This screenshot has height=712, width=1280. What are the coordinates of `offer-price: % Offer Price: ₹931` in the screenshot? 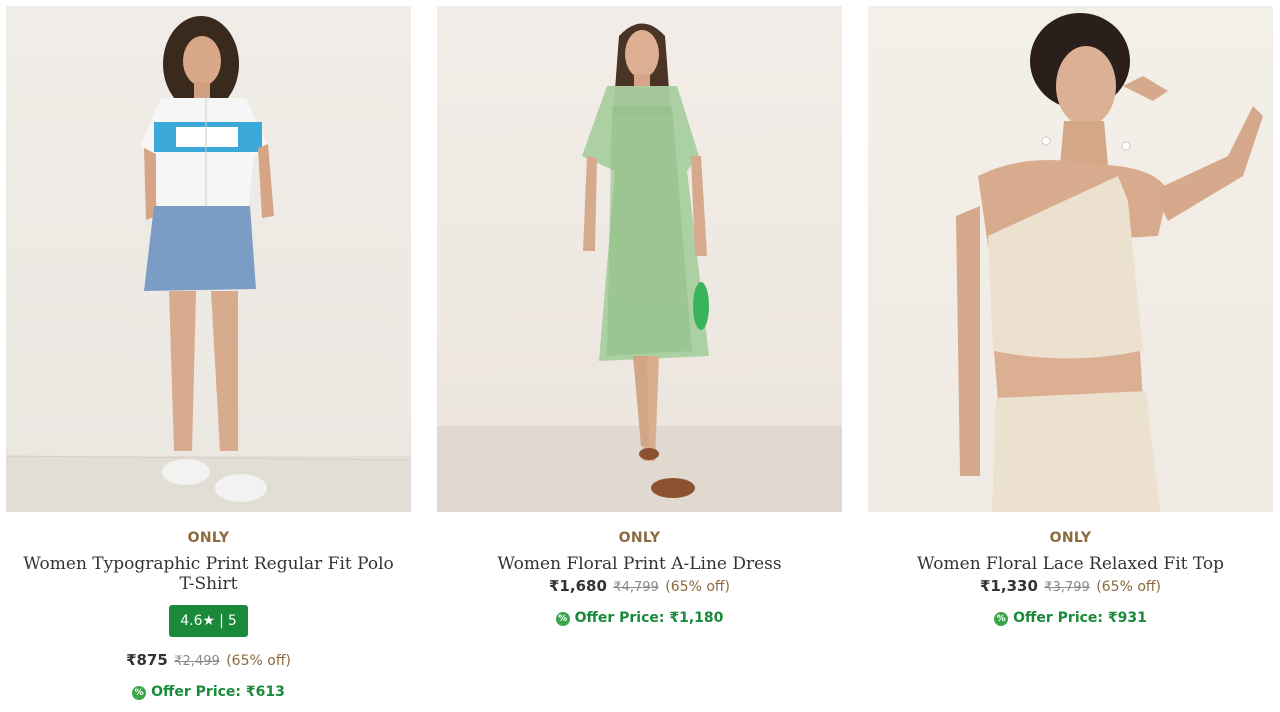 It's located at (1070, 618).